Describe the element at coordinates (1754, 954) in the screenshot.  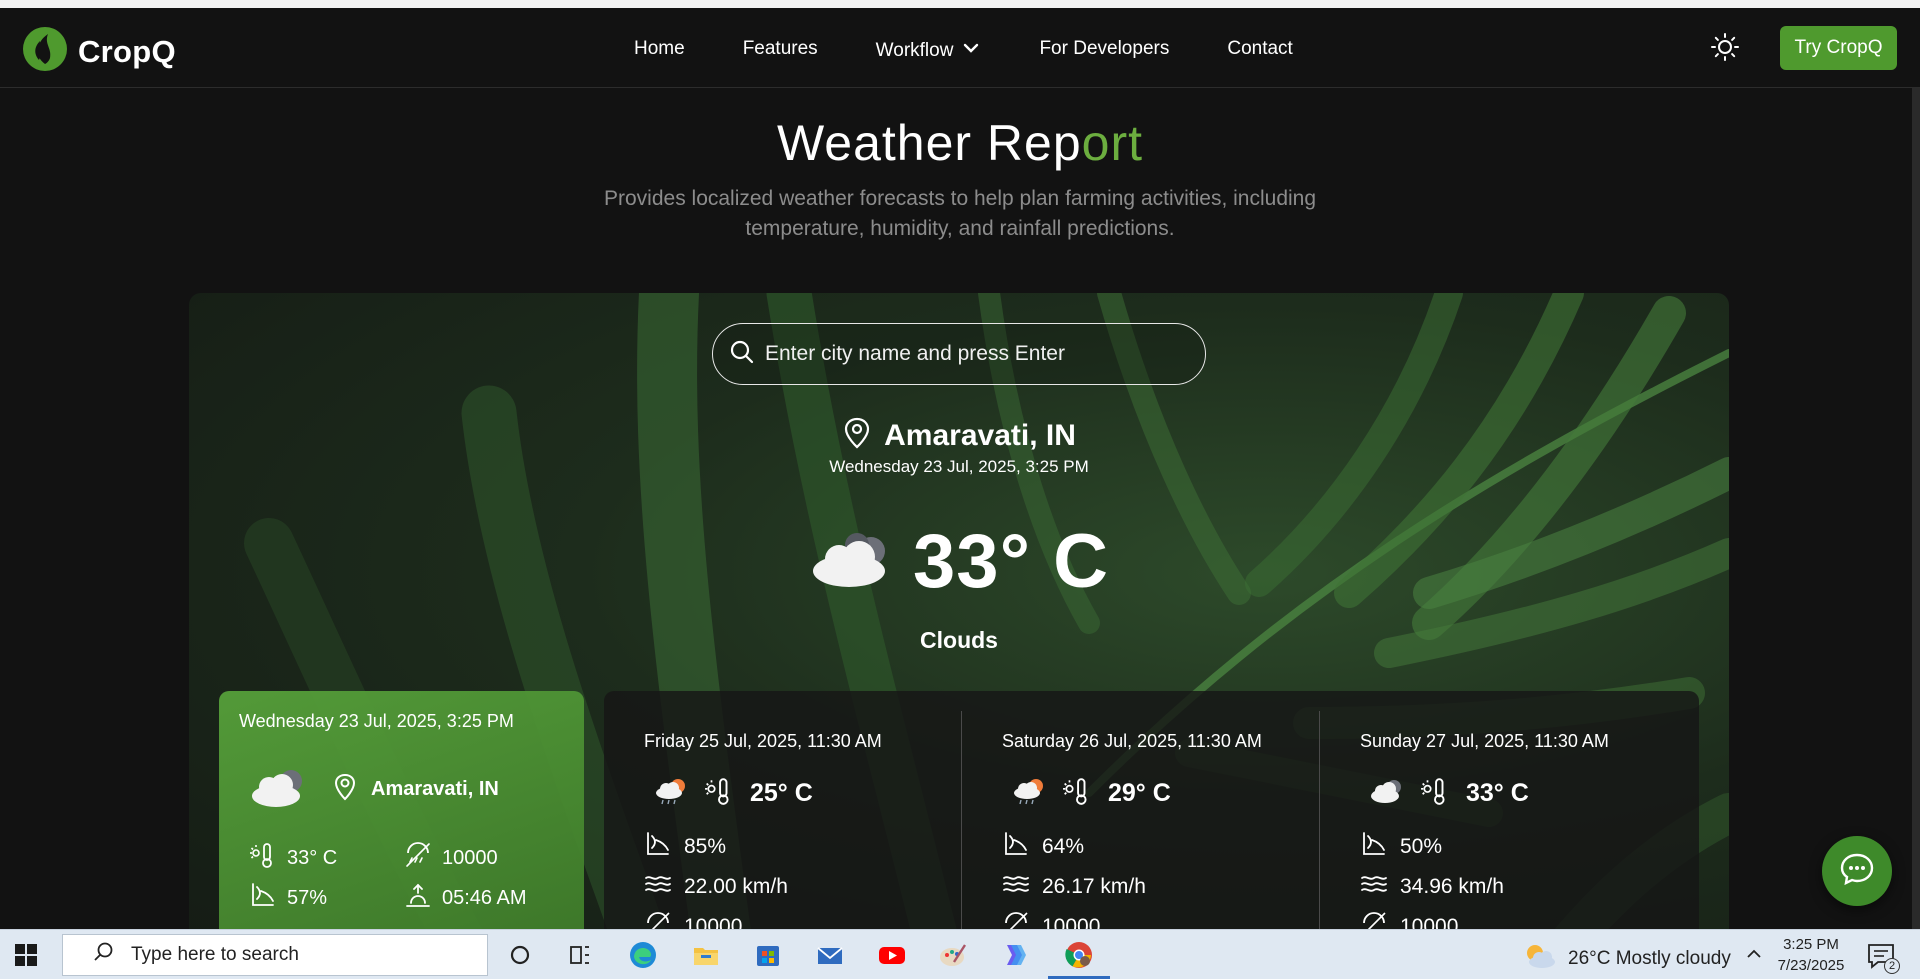
I see `chevron-up-icon` at that location.